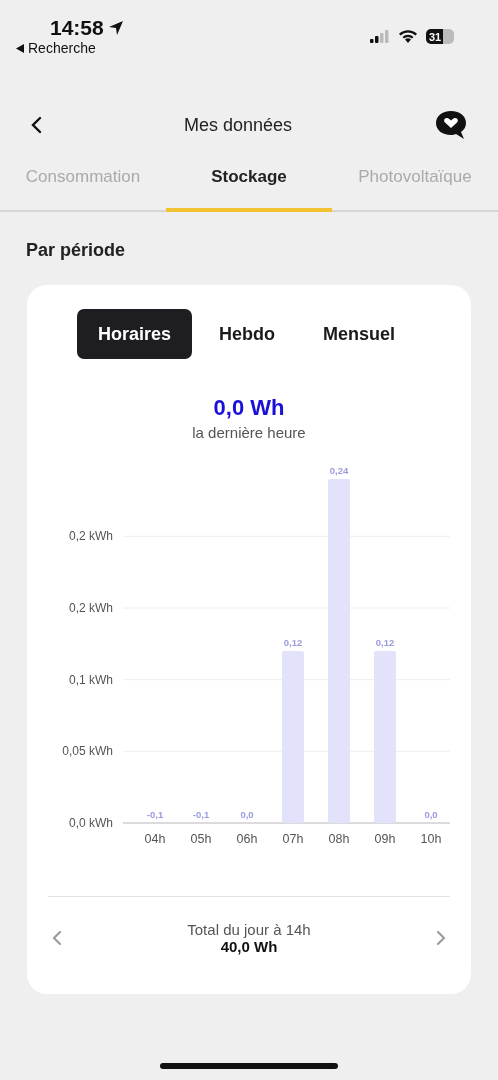  Describe the element at coordinates (408, 36) in the screenshot. I see `wifi-icon` at that location.